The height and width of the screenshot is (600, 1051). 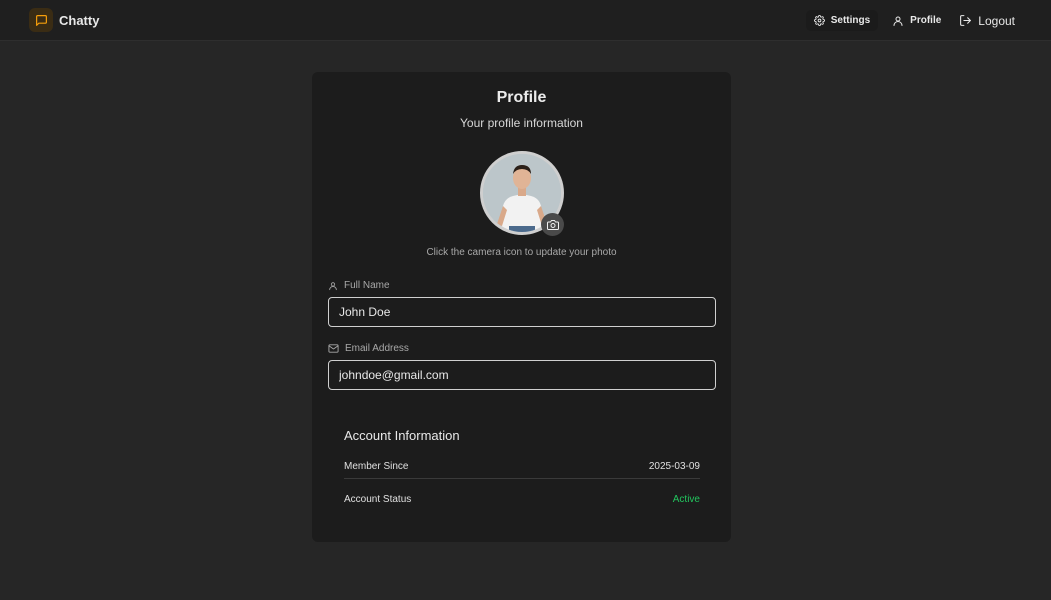 I want to click on profile-label: Profile, so click(x=926, y=20).